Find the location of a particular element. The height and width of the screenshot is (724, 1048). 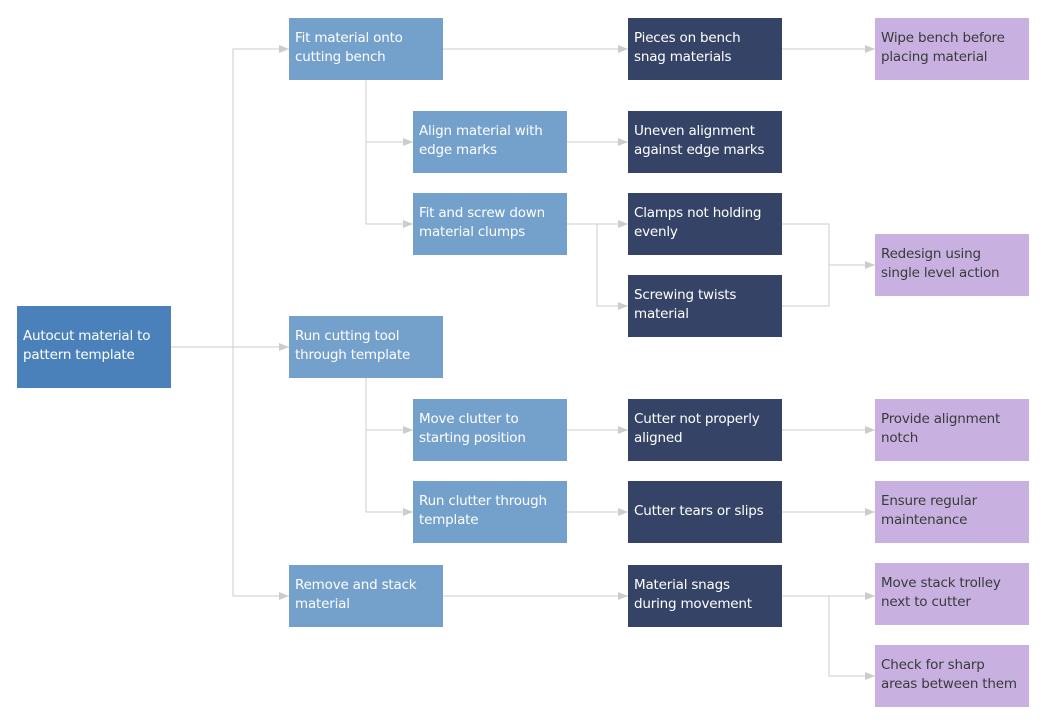

cause-node-screwing-twists: Screwing twists material is located at coordinates (705, 306).